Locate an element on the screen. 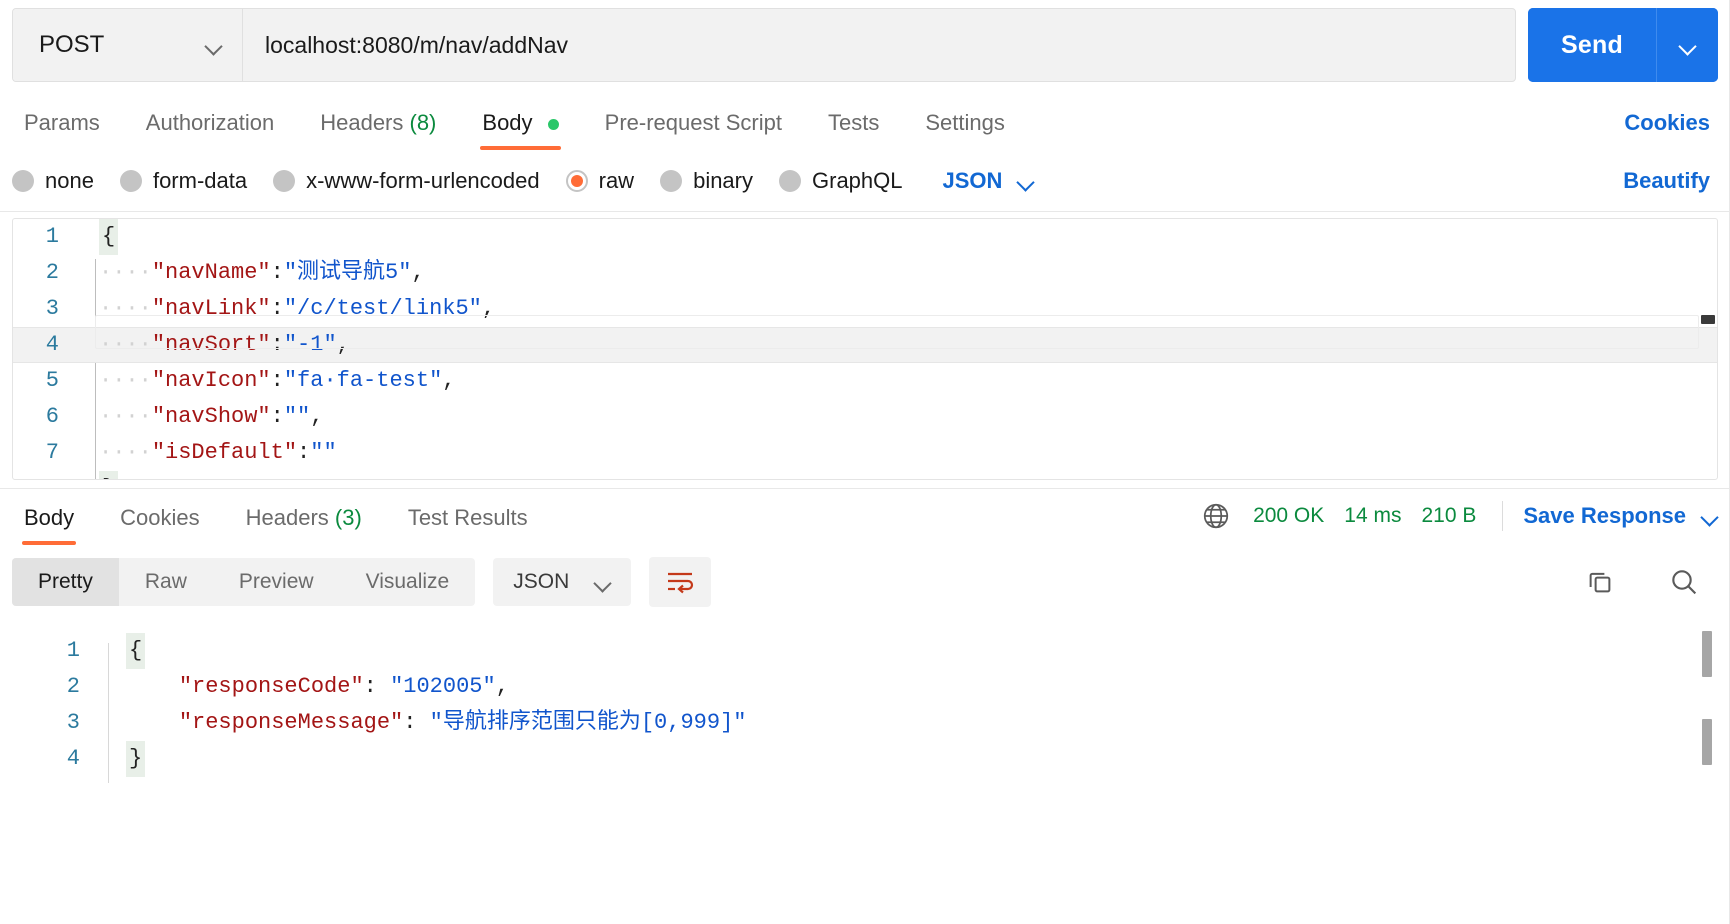 Image resolution: width=1730 pixels, height=924 pixels. line-number: 5 is located at coordinates (52, 380).